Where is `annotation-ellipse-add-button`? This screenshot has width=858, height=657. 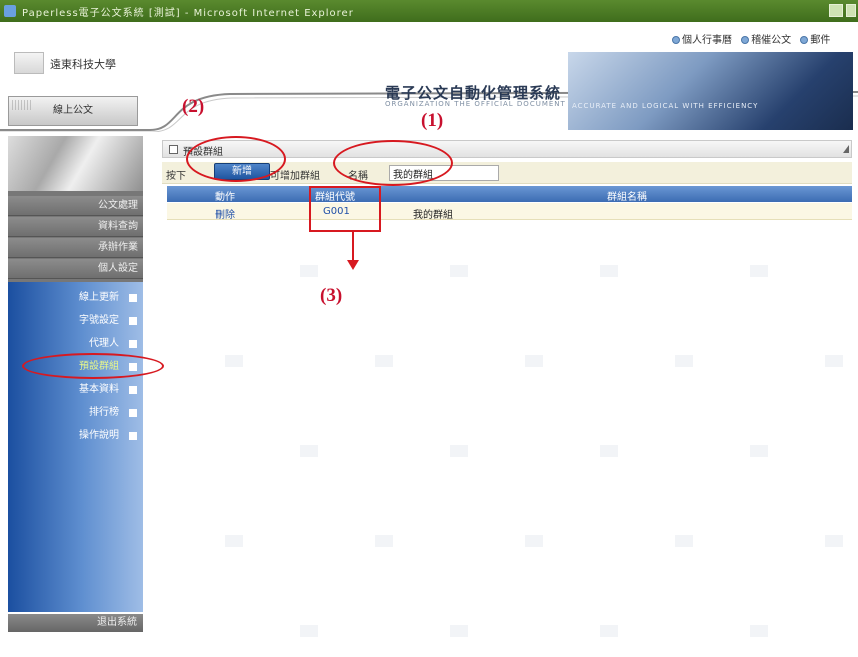
annotation-ellipse-add-button is located at coordinates (236, 159).